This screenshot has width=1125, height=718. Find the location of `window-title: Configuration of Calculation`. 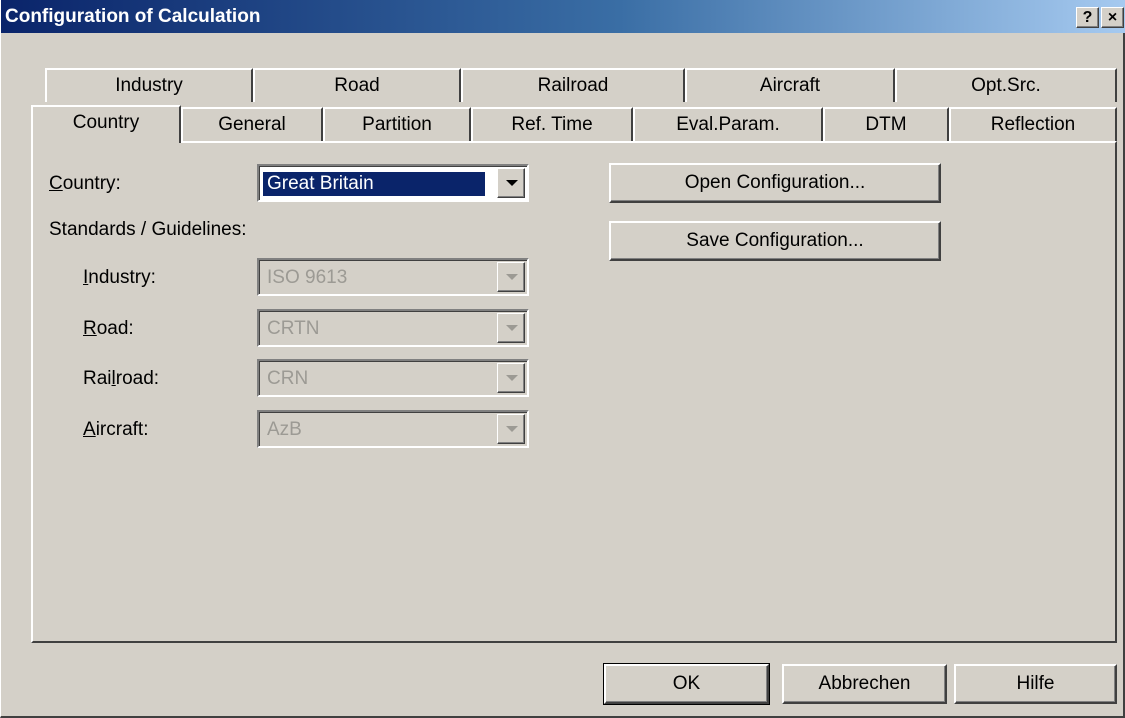

window-title: Configuration of Calculation is located at coordinates (133, 16).